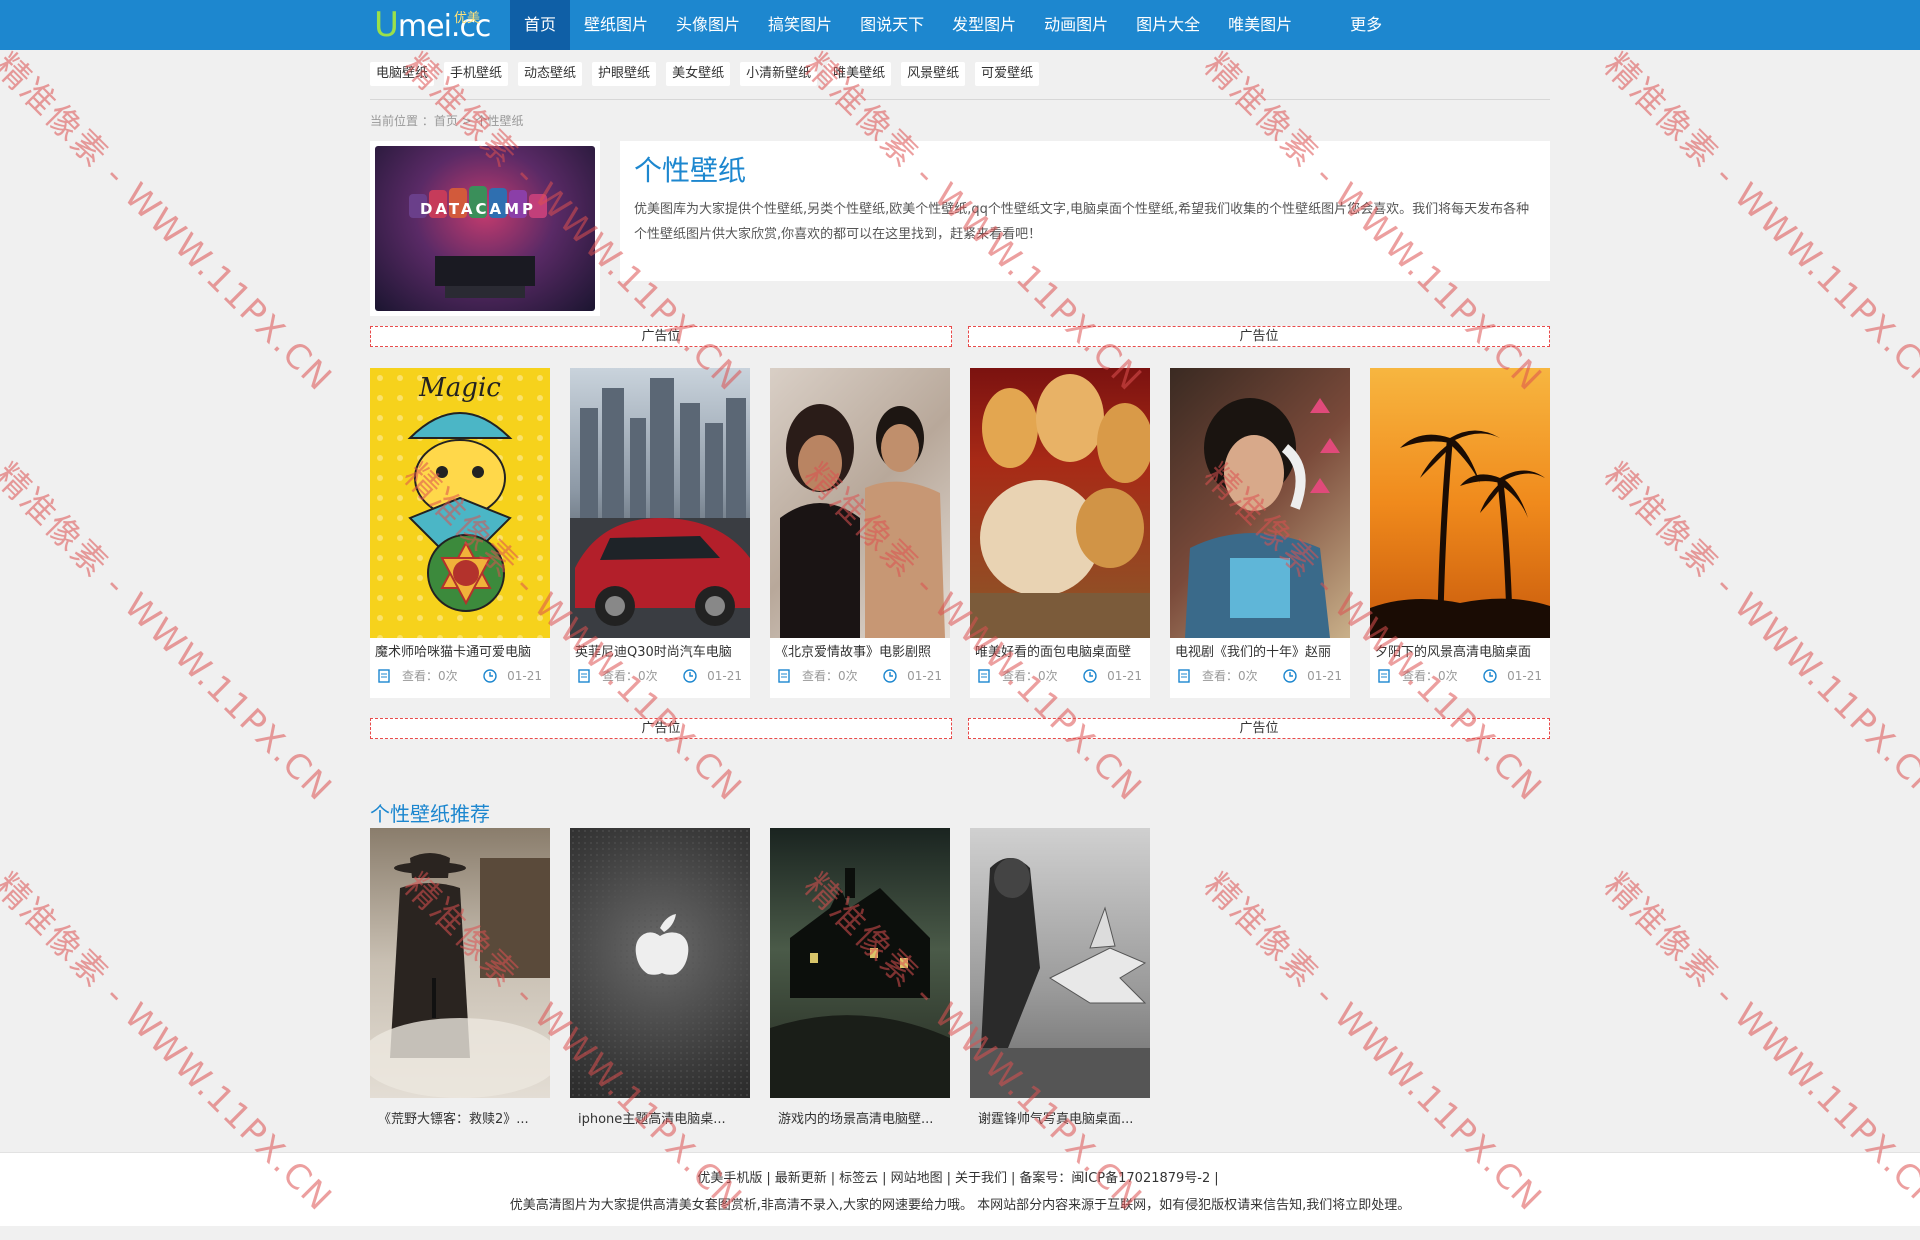 This screenshot has width=1920, height=1240. Describe the element at coordinates (1259, 336) in the screenshot. I see `ad-slot-top-right: 广告位` at that location.